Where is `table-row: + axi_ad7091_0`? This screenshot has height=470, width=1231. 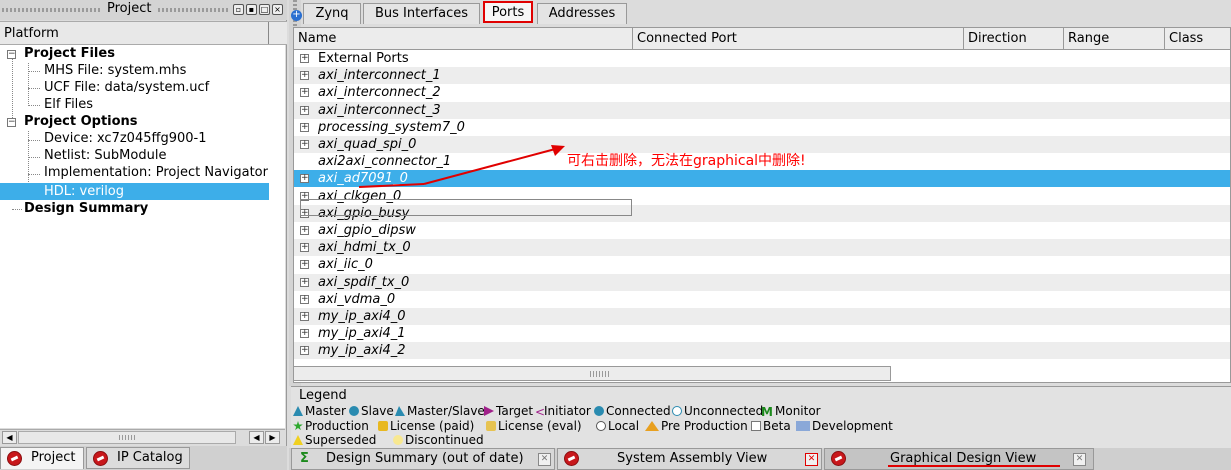 table-row: + axi_ad7091_0 is located at coordinates (762, 179).